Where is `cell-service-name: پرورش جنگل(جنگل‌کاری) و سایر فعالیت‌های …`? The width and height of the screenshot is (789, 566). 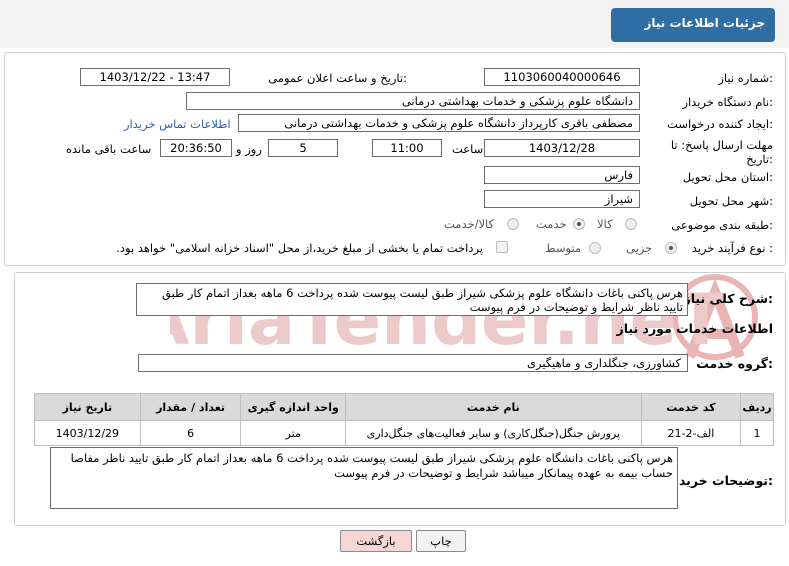 cell-service-name: پرورش جنگل(جنگل‌کاری) و سایر فعالیت‌های … is located at coordinates (493, 433).